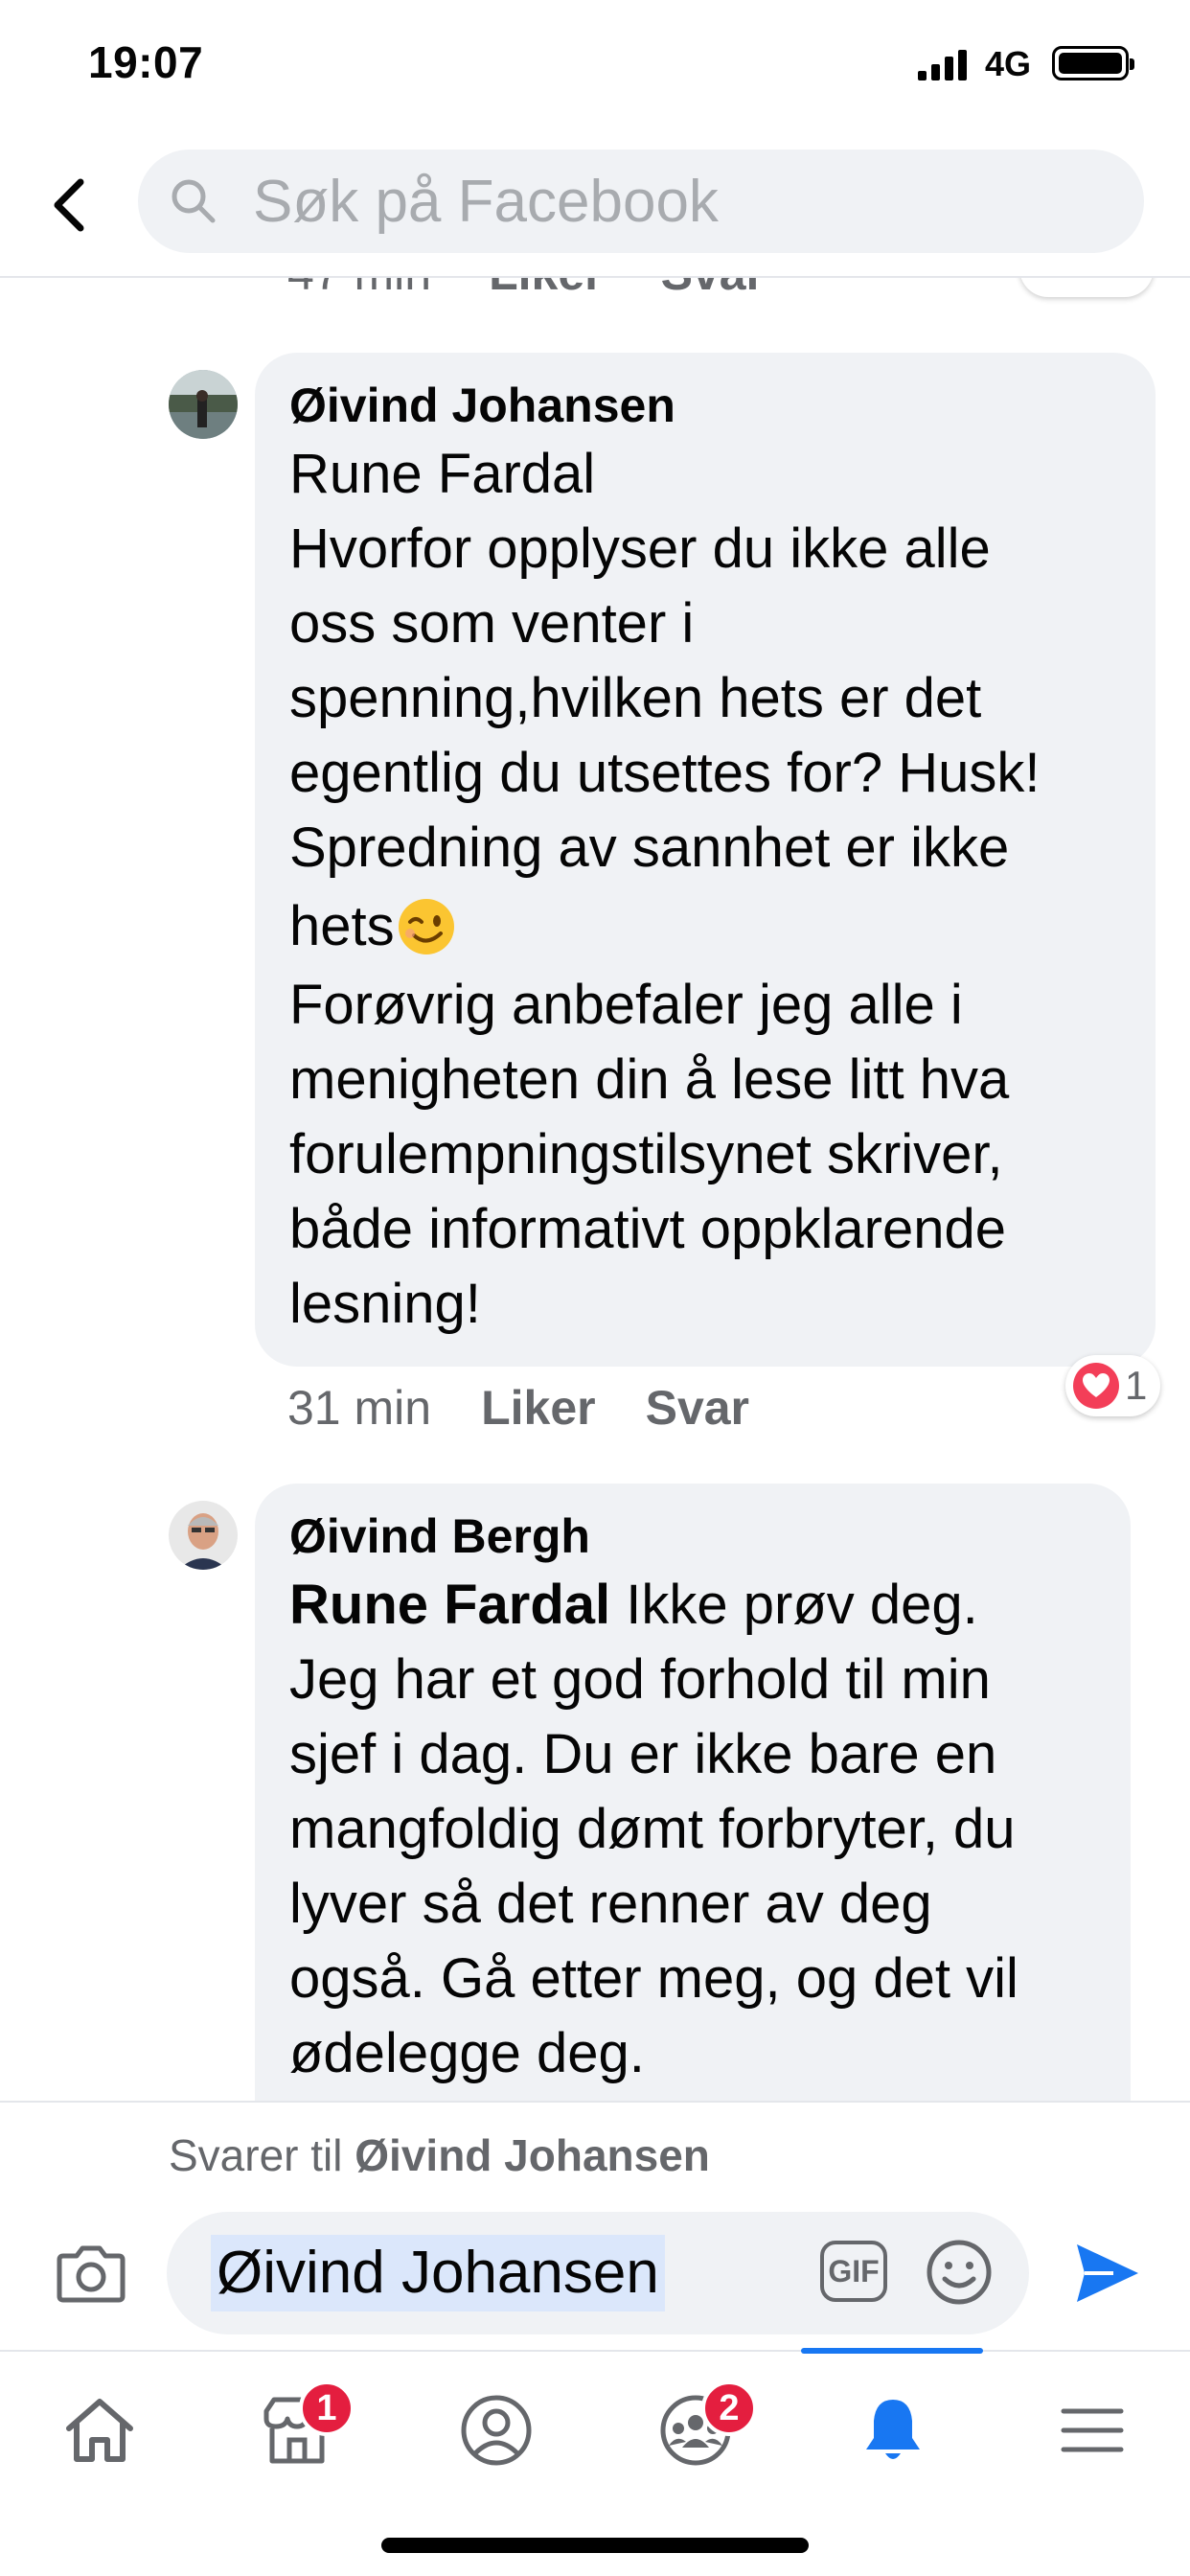  Describe the element at coordinates (794, 1605) in the screenshot. I see `comment-line-text: Ikke prøv deg.` at that location.